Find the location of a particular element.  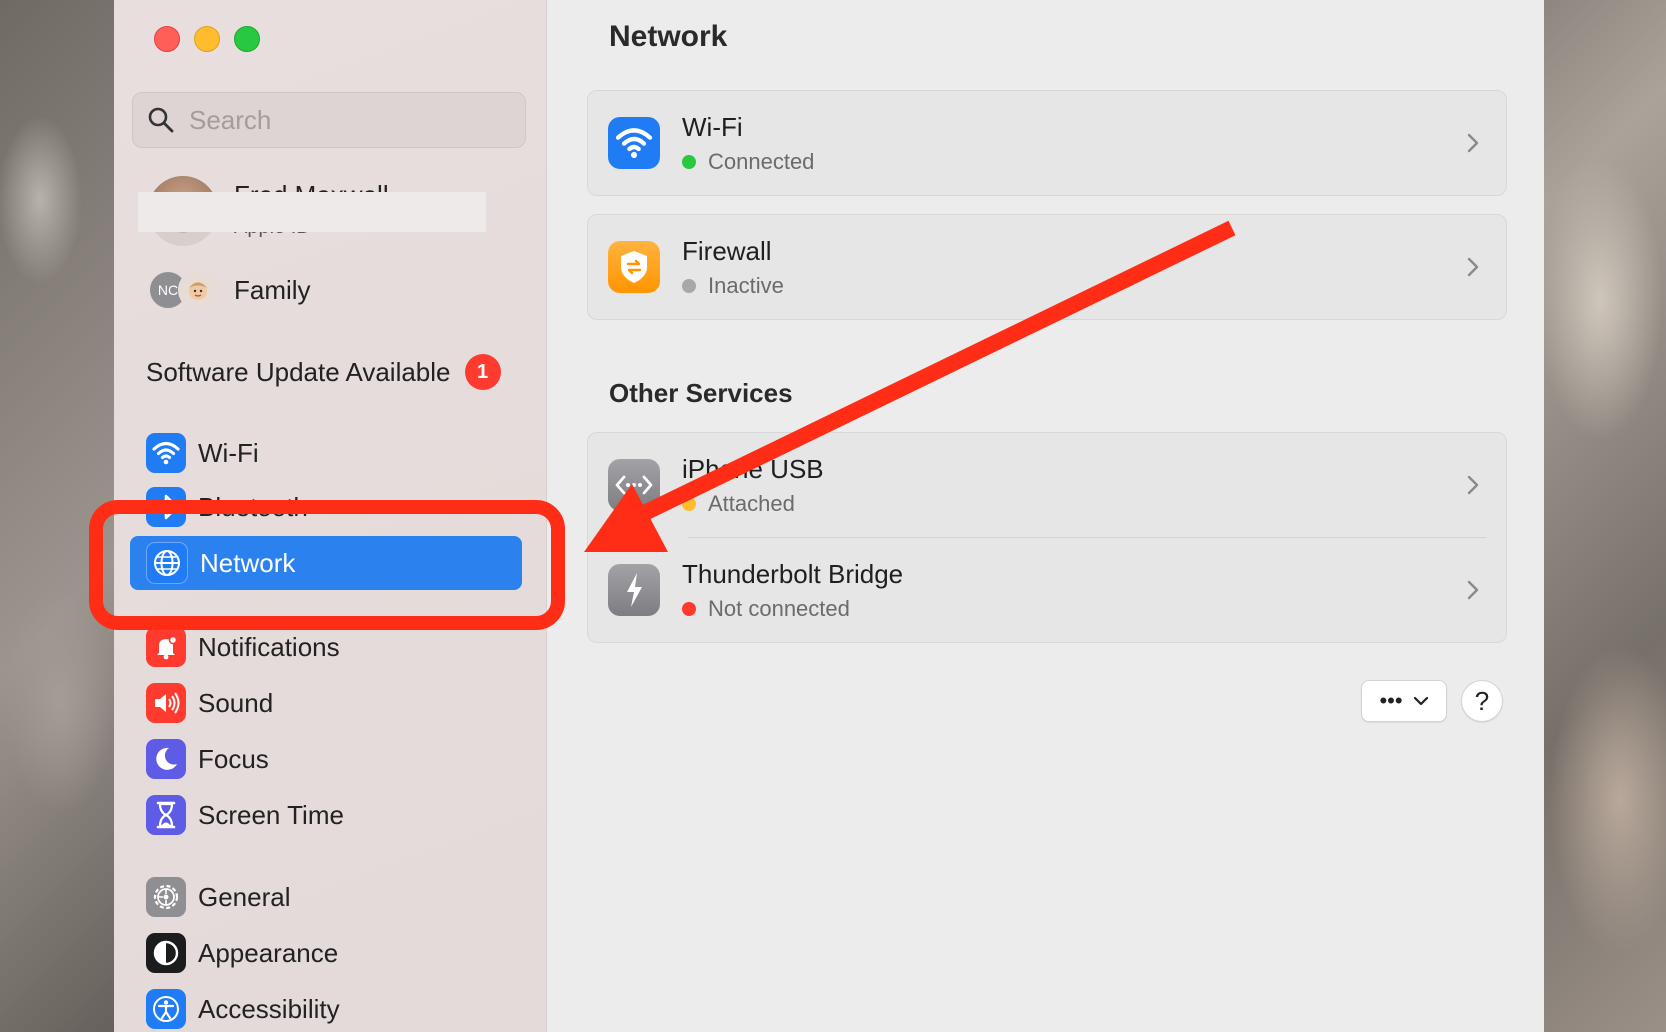

sidebar-item-screen-time: Screen Time is located at coordinates (326, 815).